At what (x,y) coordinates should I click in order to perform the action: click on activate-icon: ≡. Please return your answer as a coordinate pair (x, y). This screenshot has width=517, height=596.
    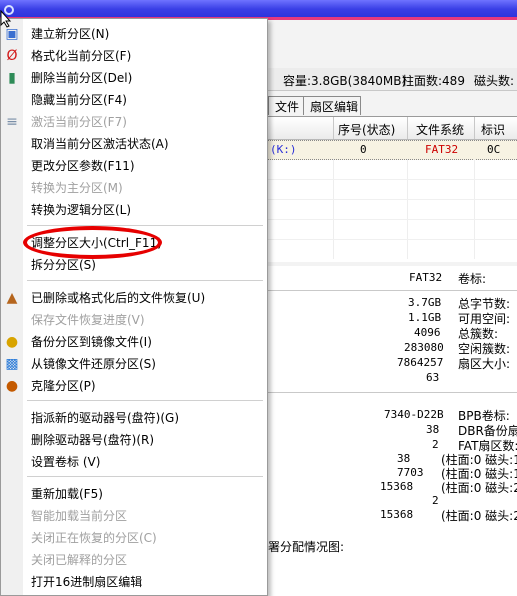
    Looking at the image, I should click on (12, 122).